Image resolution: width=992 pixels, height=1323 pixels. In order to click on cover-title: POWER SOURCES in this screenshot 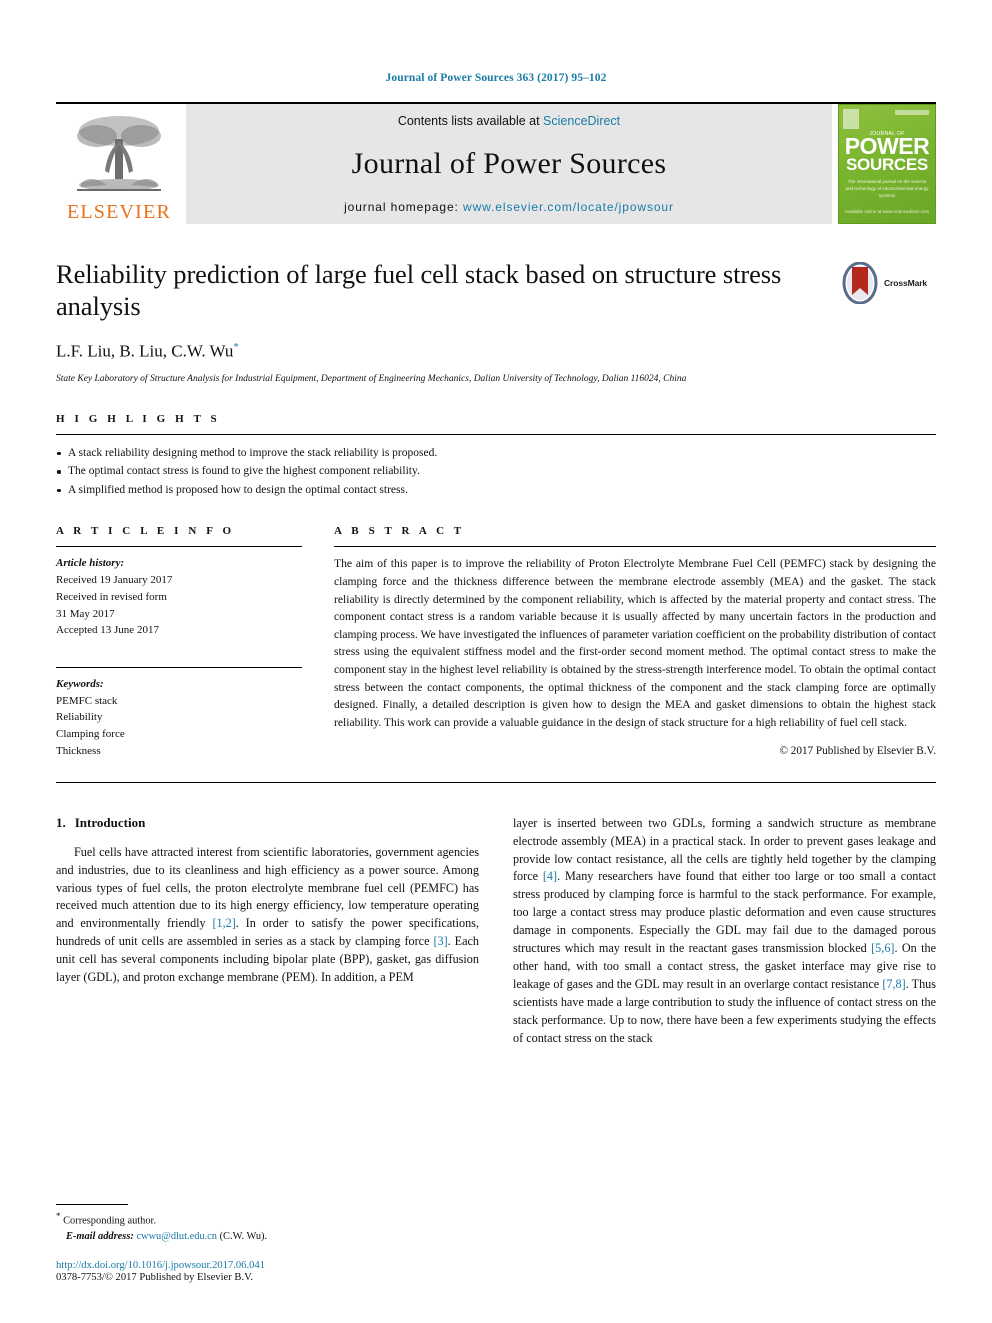, I will do `click(887, 154)`.